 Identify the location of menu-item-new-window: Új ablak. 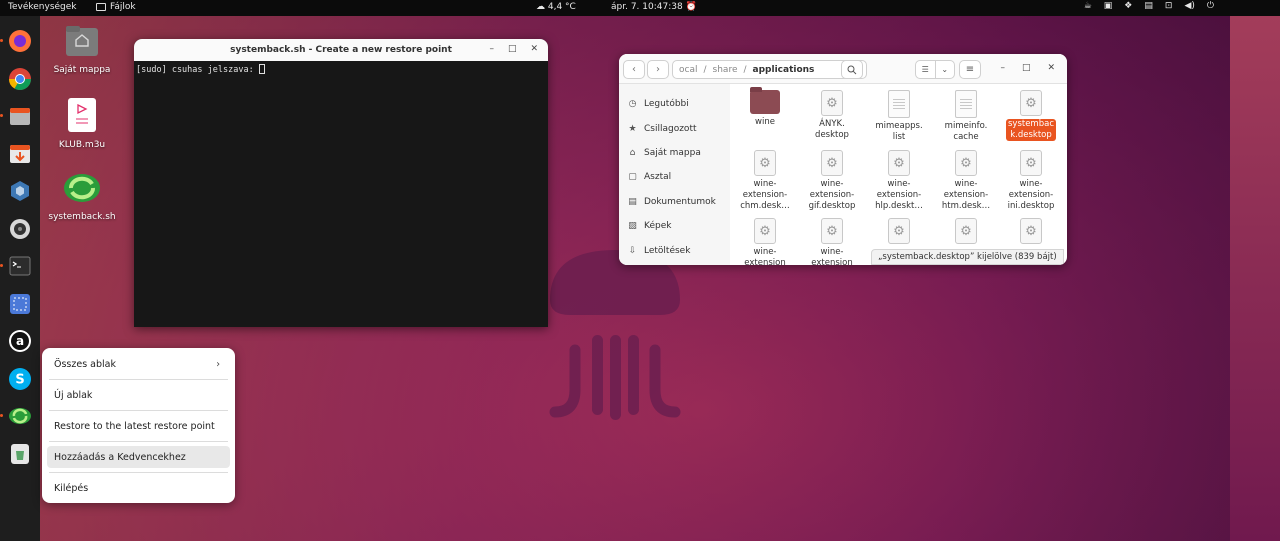
(138, 395).